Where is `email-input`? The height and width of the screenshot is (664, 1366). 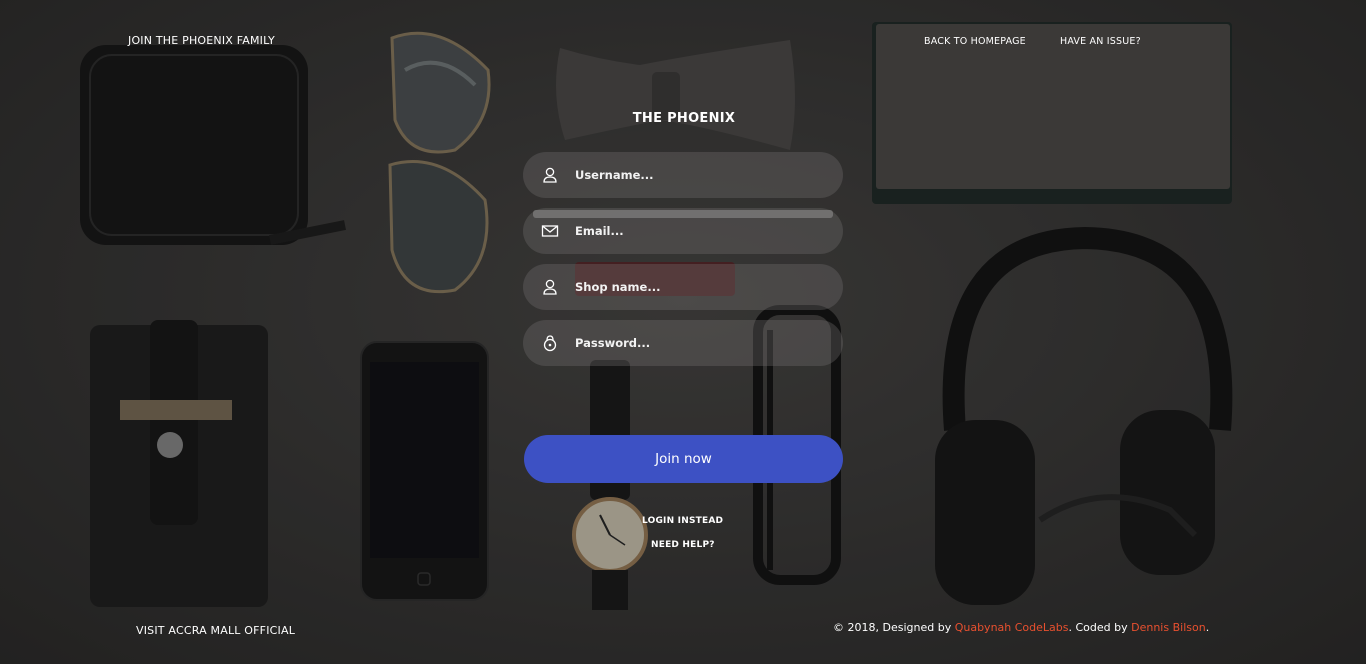 email-input is located at coordinates (700, 231).